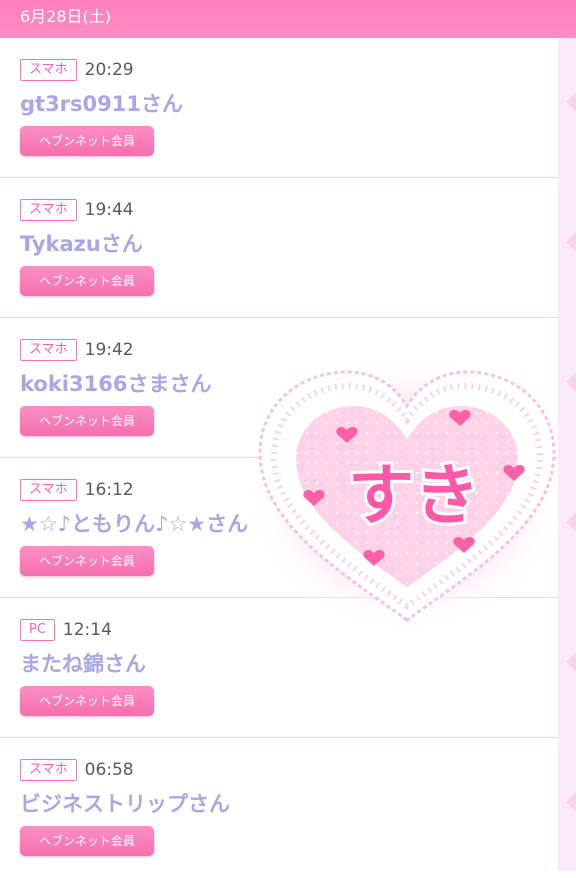 Image resolution: width=576 pixels, height=878 pixels. I want to click on visitor-name: ★☆♪ともりん♪☆★さん, so click(289, 524).